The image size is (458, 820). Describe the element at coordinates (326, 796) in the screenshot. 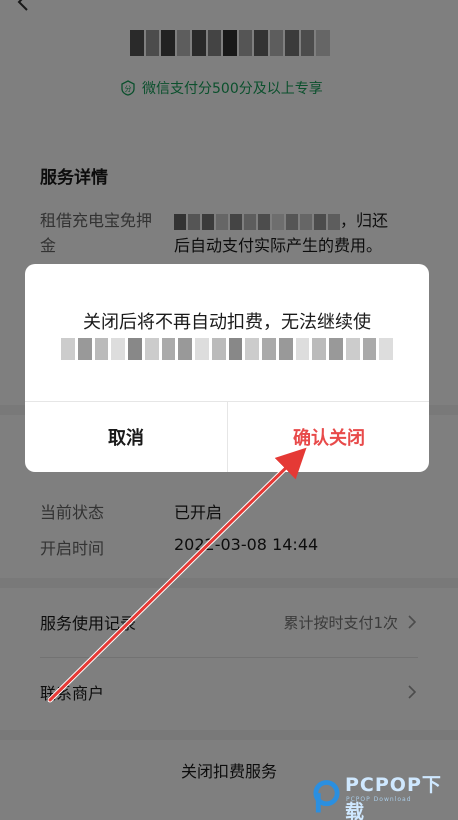

I see `pcpop-logo-icon` at that location.